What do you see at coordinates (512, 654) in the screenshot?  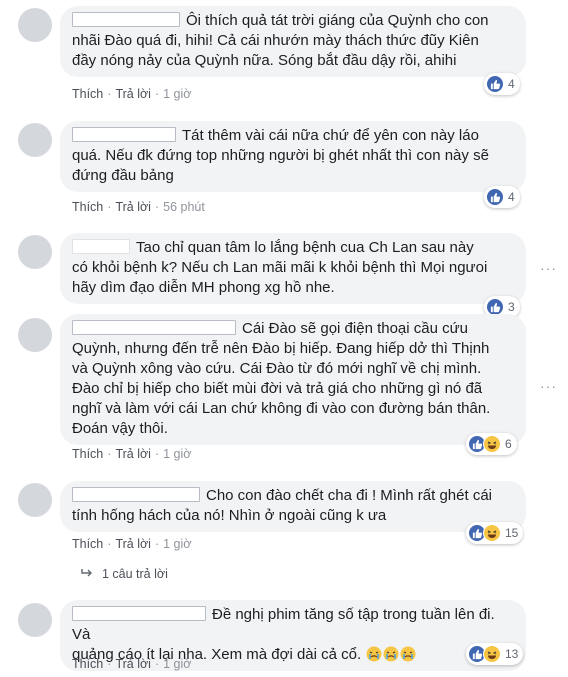 I see `reaction-count: 13` at bounding box center [512, 654].